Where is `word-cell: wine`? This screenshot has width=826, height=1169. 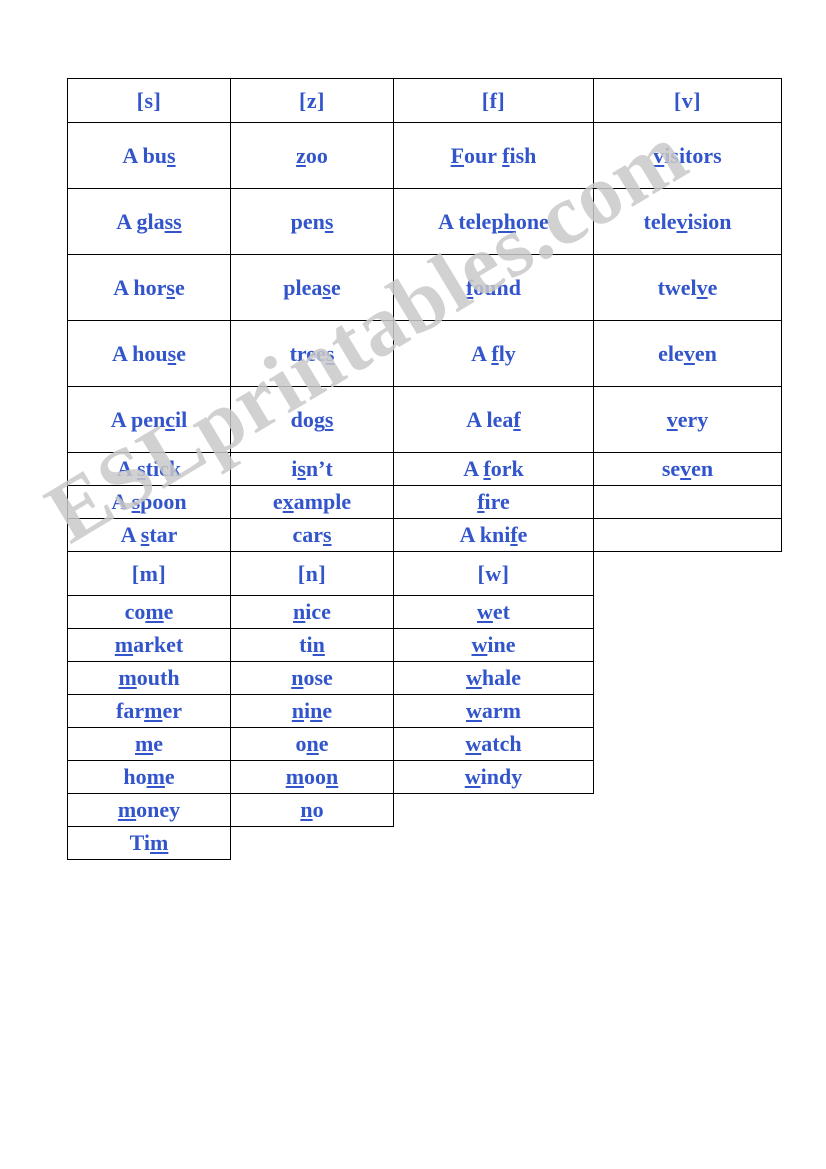
word-cell: wine is located at coordinates (493, 645).